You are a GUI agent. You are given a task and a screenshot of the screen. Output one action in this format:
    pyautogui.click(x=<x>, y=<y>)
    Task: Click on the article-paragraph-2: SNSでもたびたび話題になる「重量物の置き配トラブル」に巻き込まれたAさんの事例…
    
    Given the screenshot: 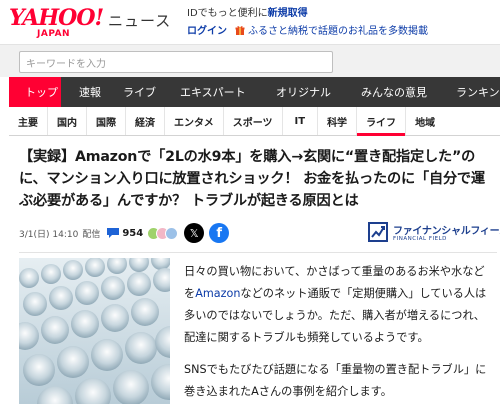 What is the action you would take?
    pyautogui.click(x=335, y=380)
    